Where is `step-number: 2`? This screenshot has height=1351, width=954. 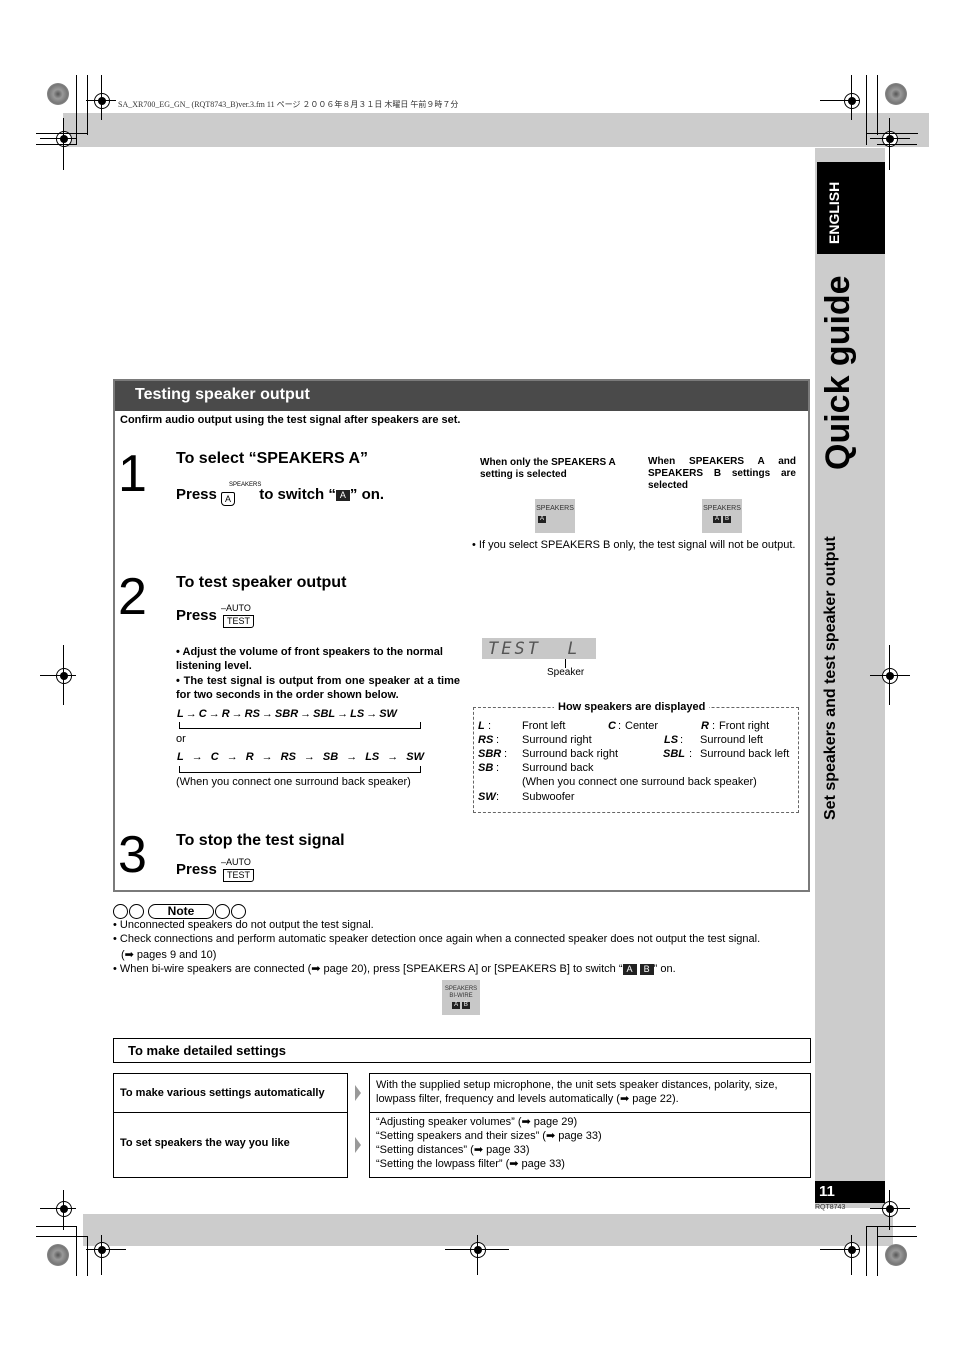 step-number: 2 is located at coordinates (132, 597).